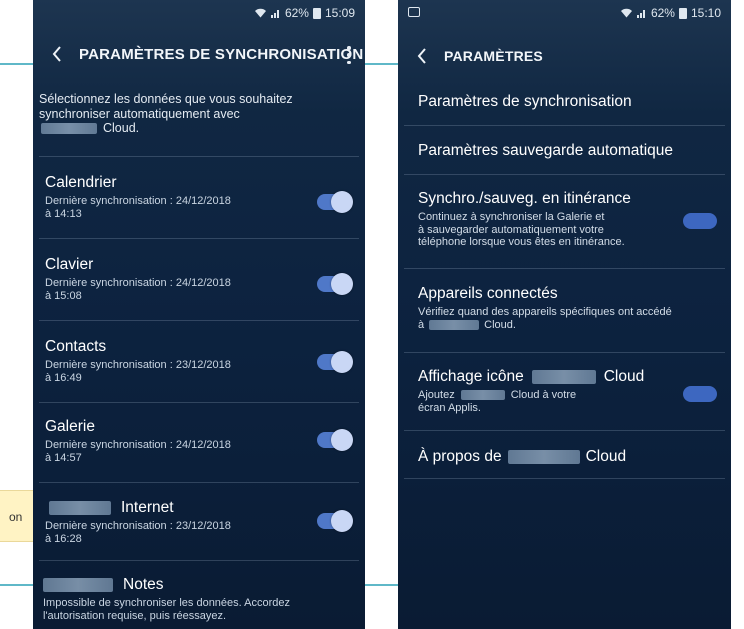 The height and width of the screenshot is (629, 744). I want to click on item-title: Notes, so click(199, 585).